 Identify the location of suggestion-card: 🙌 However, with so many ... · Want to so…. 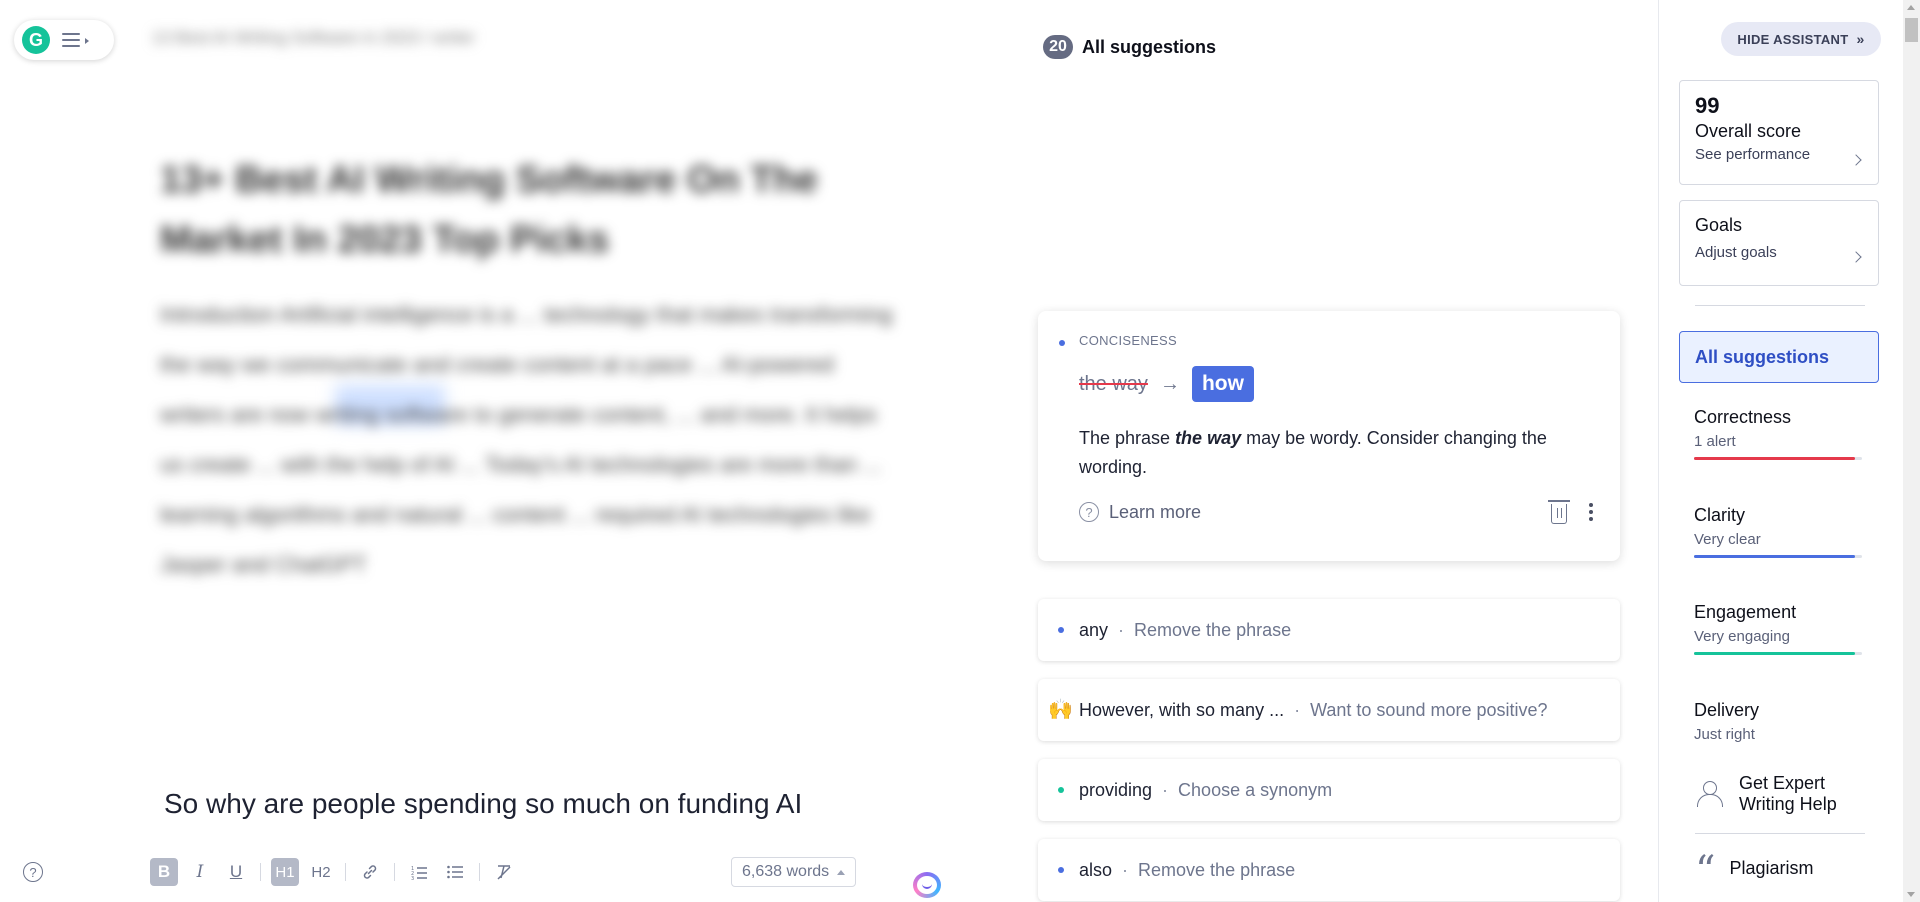
(1329, 710).